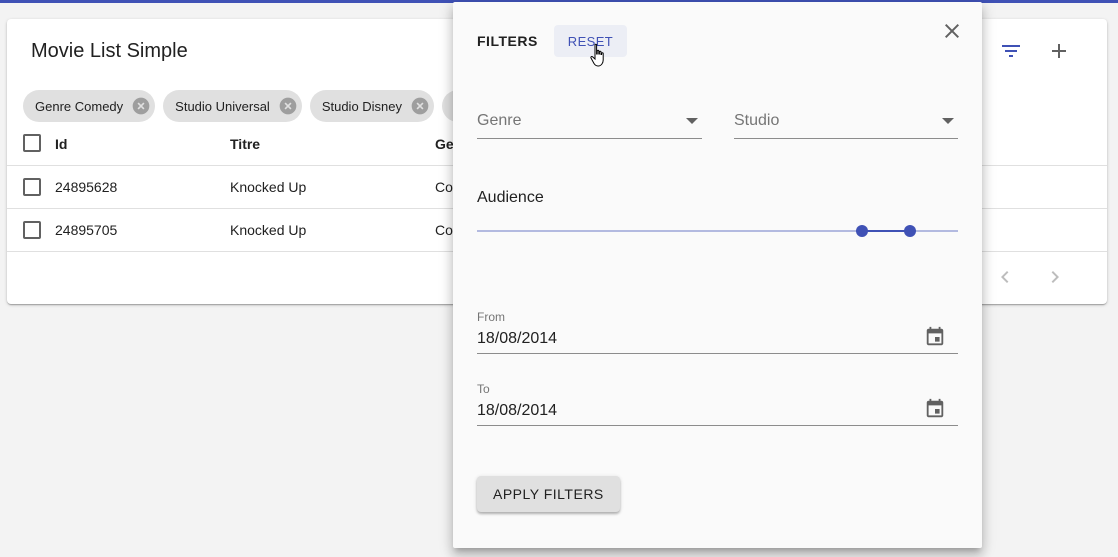 This screenshot has height=557, width=1118. What do you see at coordinates (1035, 51) in the screenshot?
I see `card-actions` at bounding box center [1035, 51].